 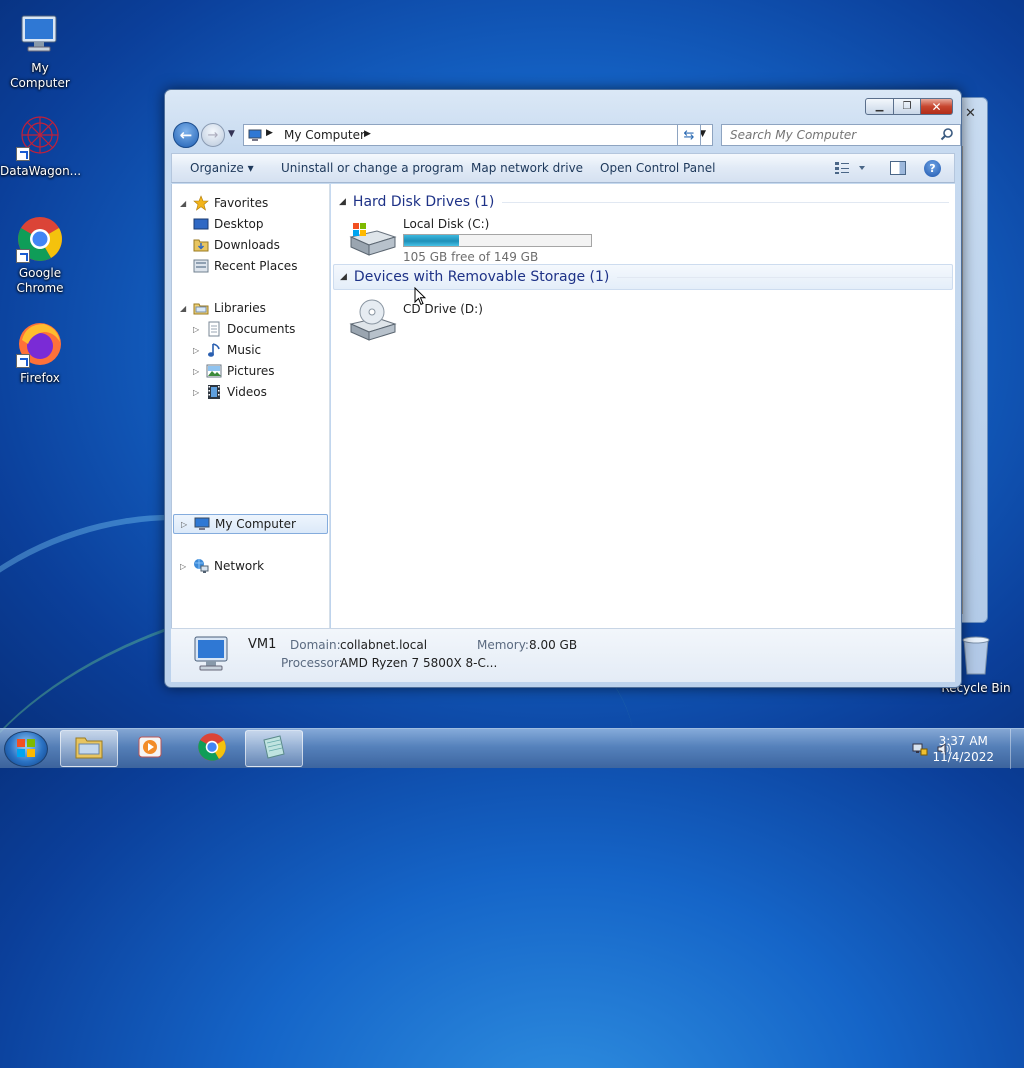 I want to click on refresh-button: ⇆, so click(x=689, y=135).